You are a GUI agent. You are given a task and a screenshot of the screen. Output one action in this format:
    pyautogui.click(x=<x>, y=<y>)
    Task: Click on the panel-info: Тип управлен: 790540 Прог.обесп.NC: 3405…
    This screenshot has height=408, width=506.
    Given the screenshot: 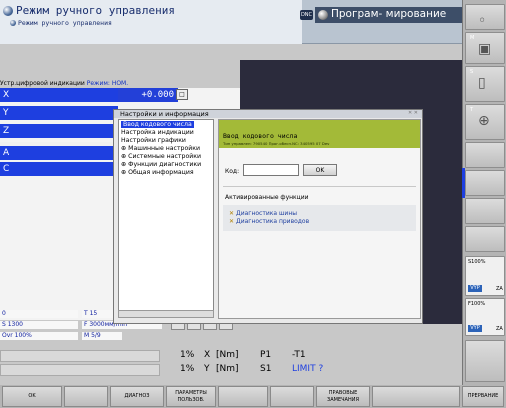 What is the action you would take?
    pyautogui.click(x=276, y=143)
    